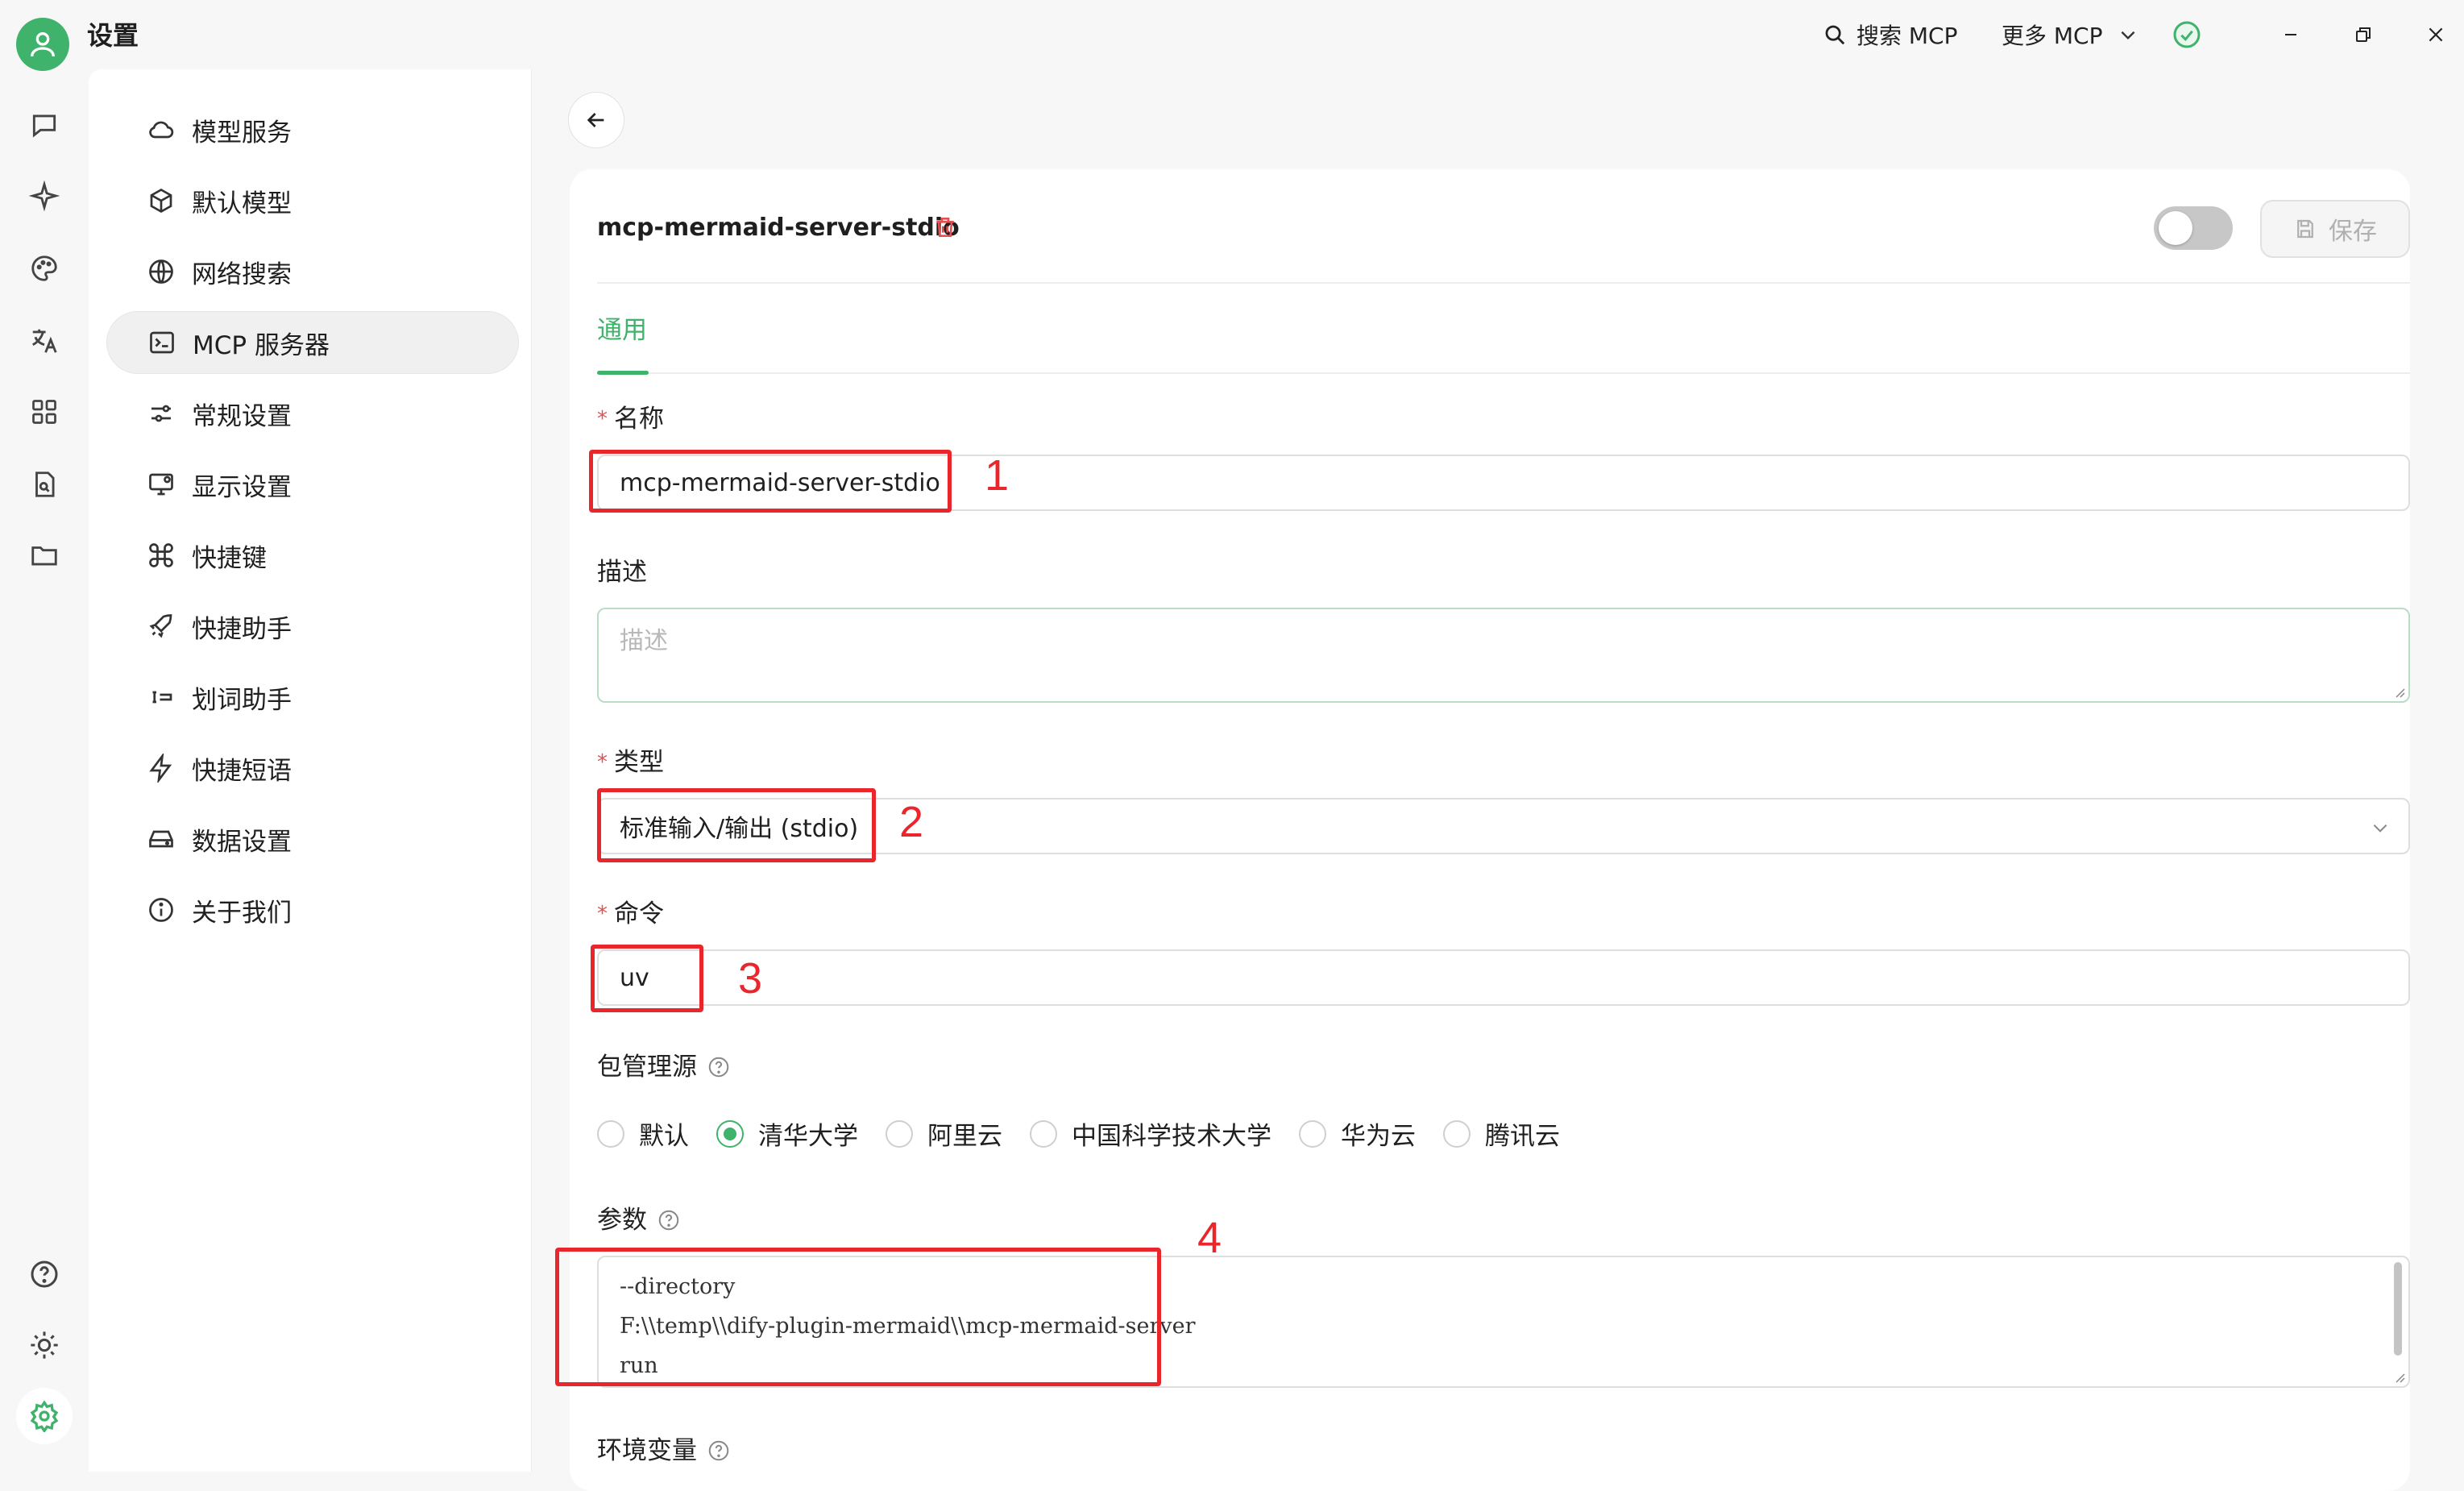  I want to click on registry-option-tencent: 腾讯云, so click(1501, 1133).